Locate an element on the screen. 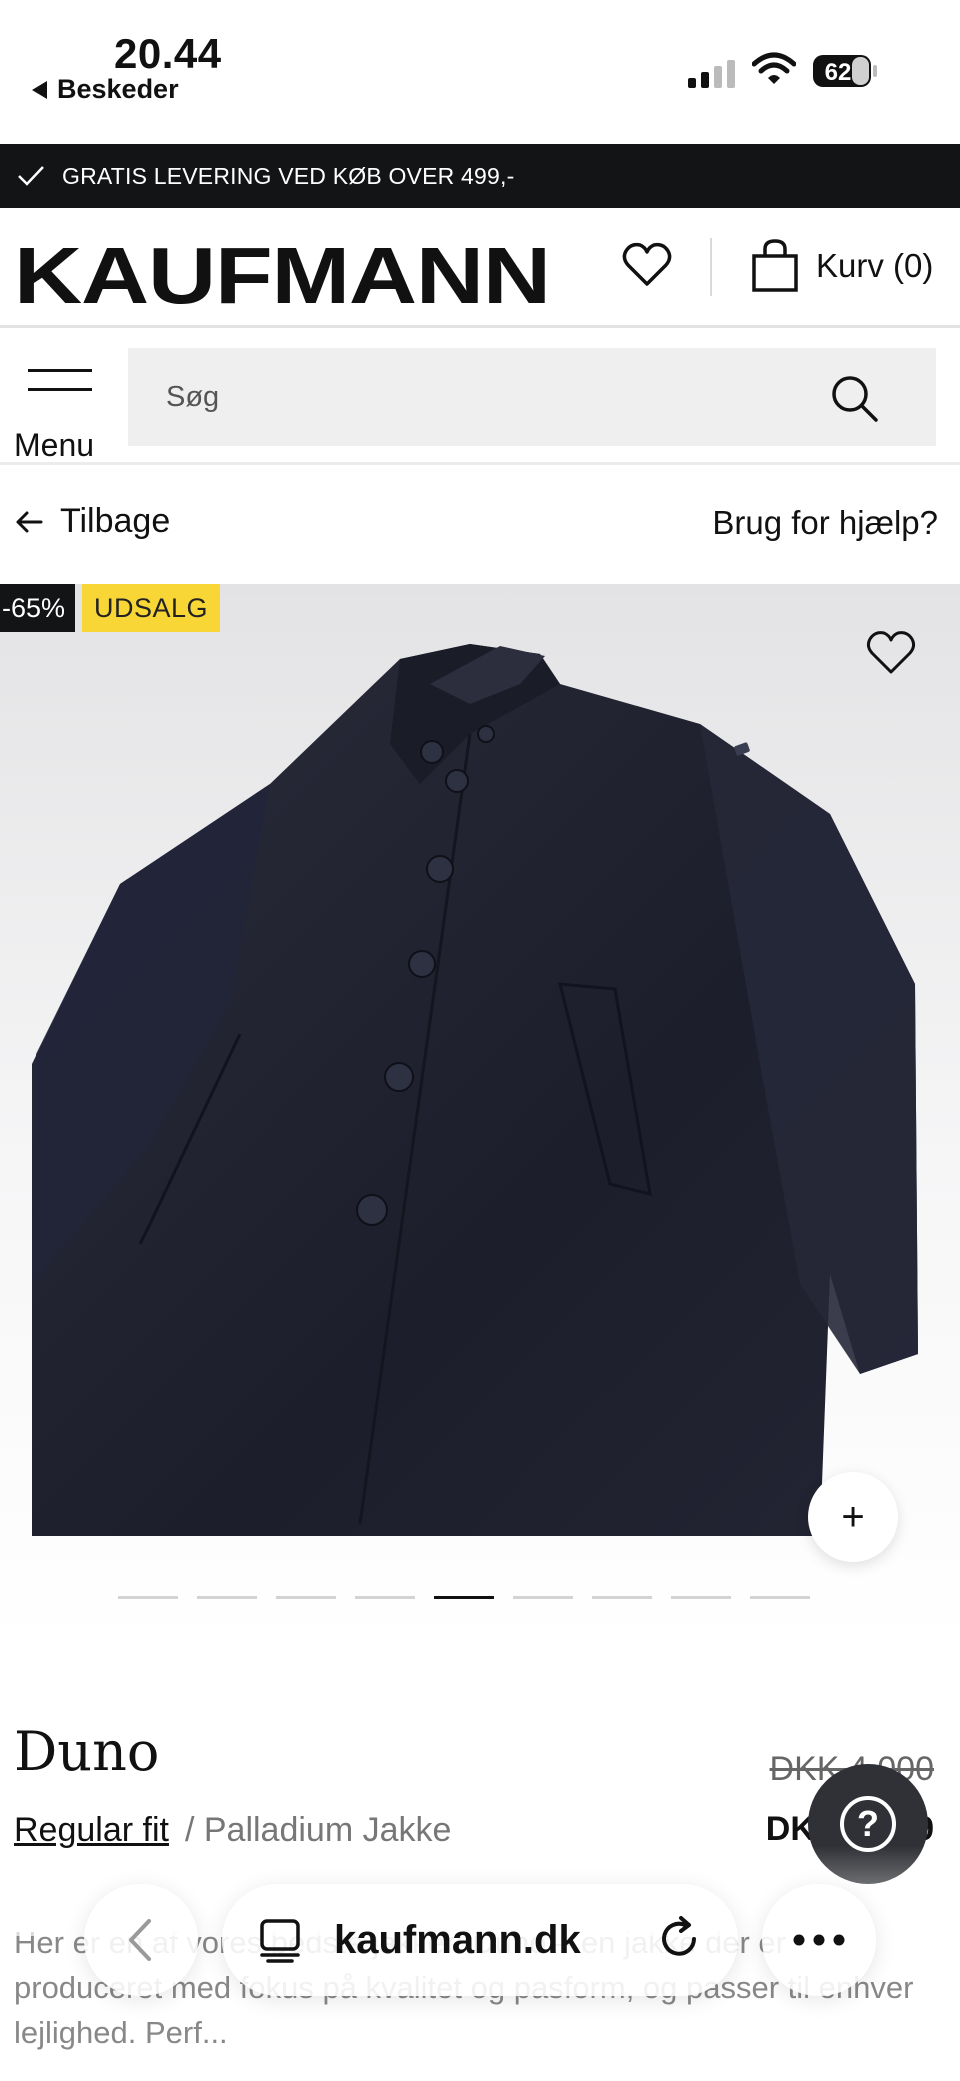 This screenshot has width=960, height=2081. reload-icon is located at coordinates (679, 1939).